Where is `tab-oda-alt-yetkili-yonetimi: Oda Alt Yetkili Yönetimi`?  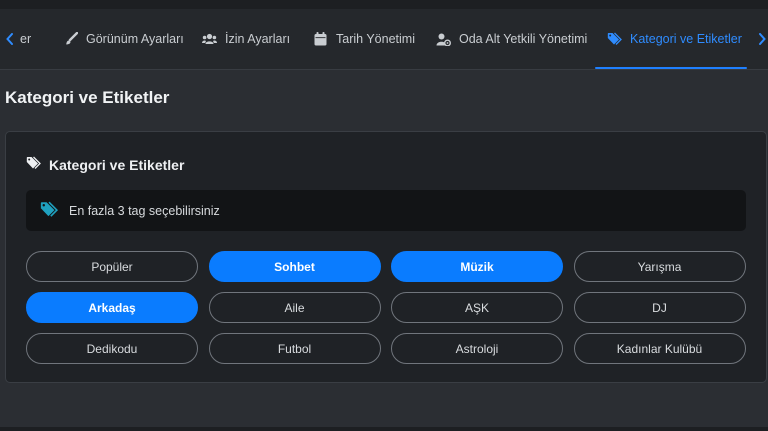 tab-oda-alt-yetkili-yonetimi: Oda Alt Yetkili Yönetimi is located at coordinates (511, 39).